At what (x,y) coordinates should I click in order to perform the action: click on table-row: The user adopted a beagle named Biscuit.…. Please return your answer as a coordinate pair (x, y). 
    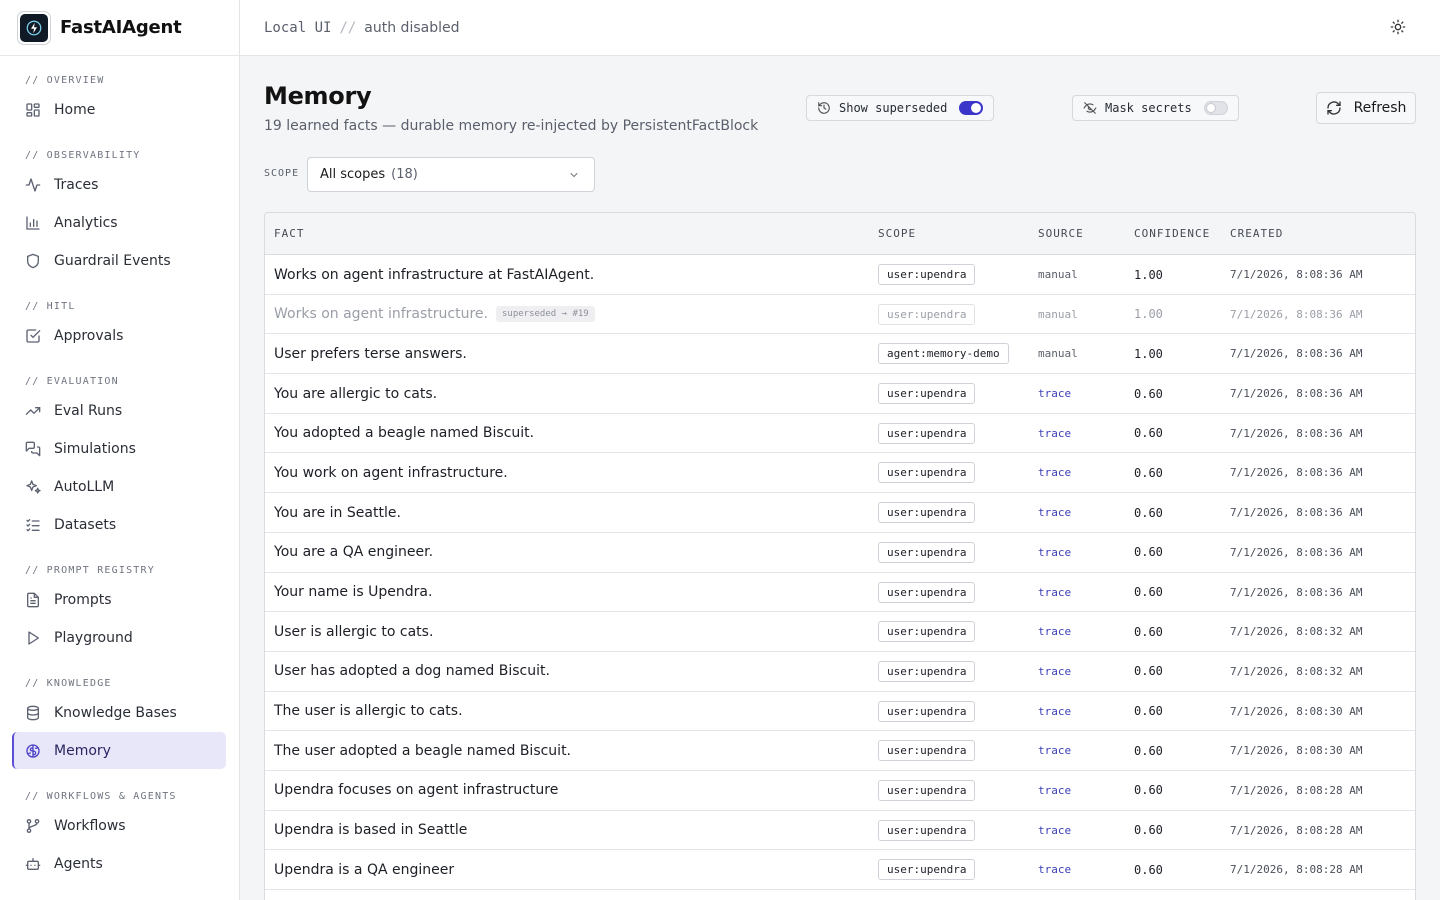
    Looking at the image, I should click on (840, 751).